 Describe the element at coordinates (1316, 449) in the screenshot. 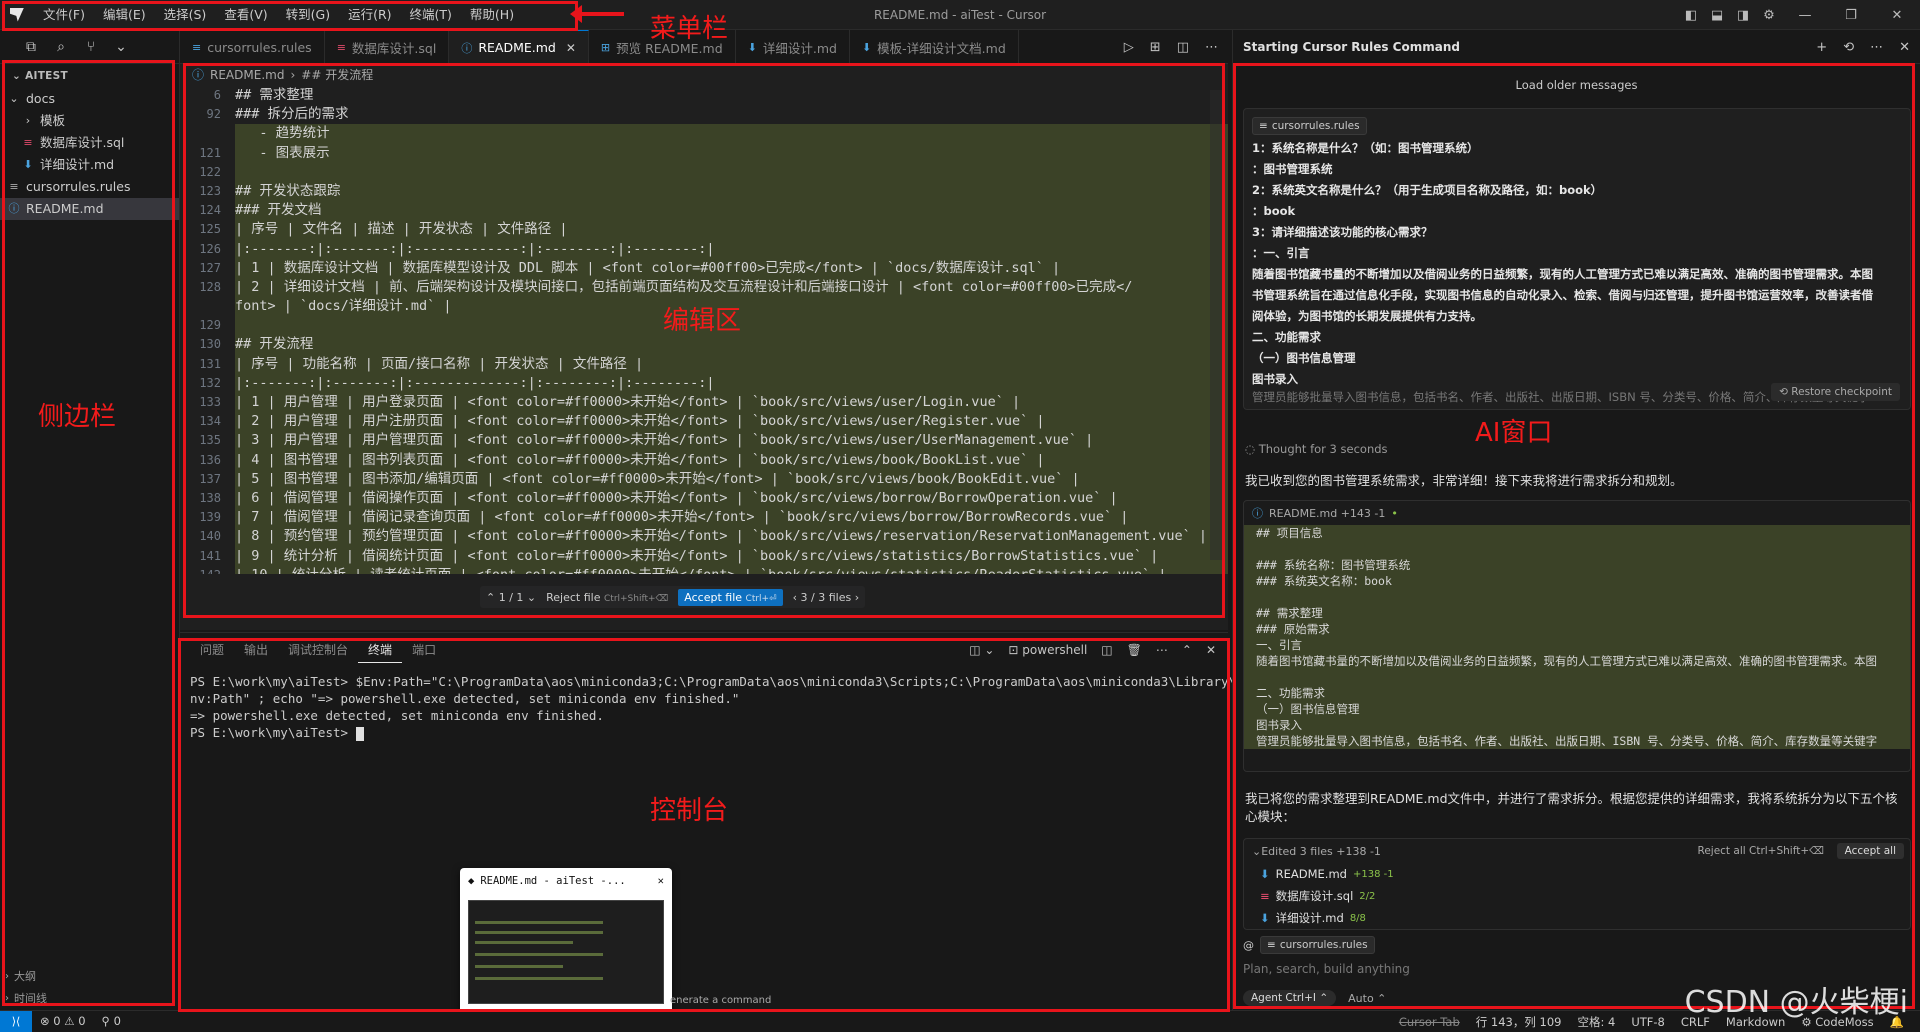

I see `thought-indicator: ◌ Thought for 3 seconds` at that location.